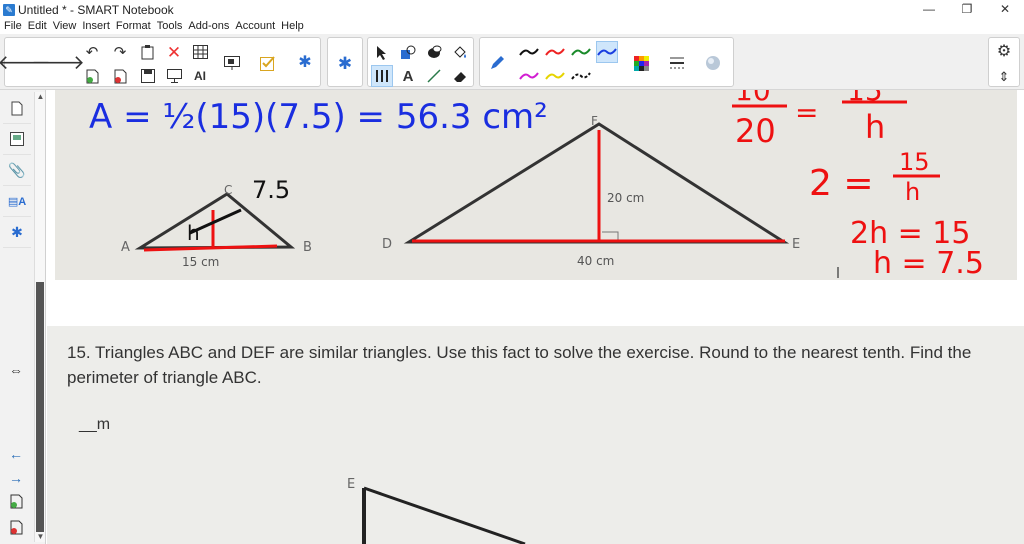  Describe the element at coordinates (208, 26) in the screenshot. I see `menu-addons: Add-ons` at that location.